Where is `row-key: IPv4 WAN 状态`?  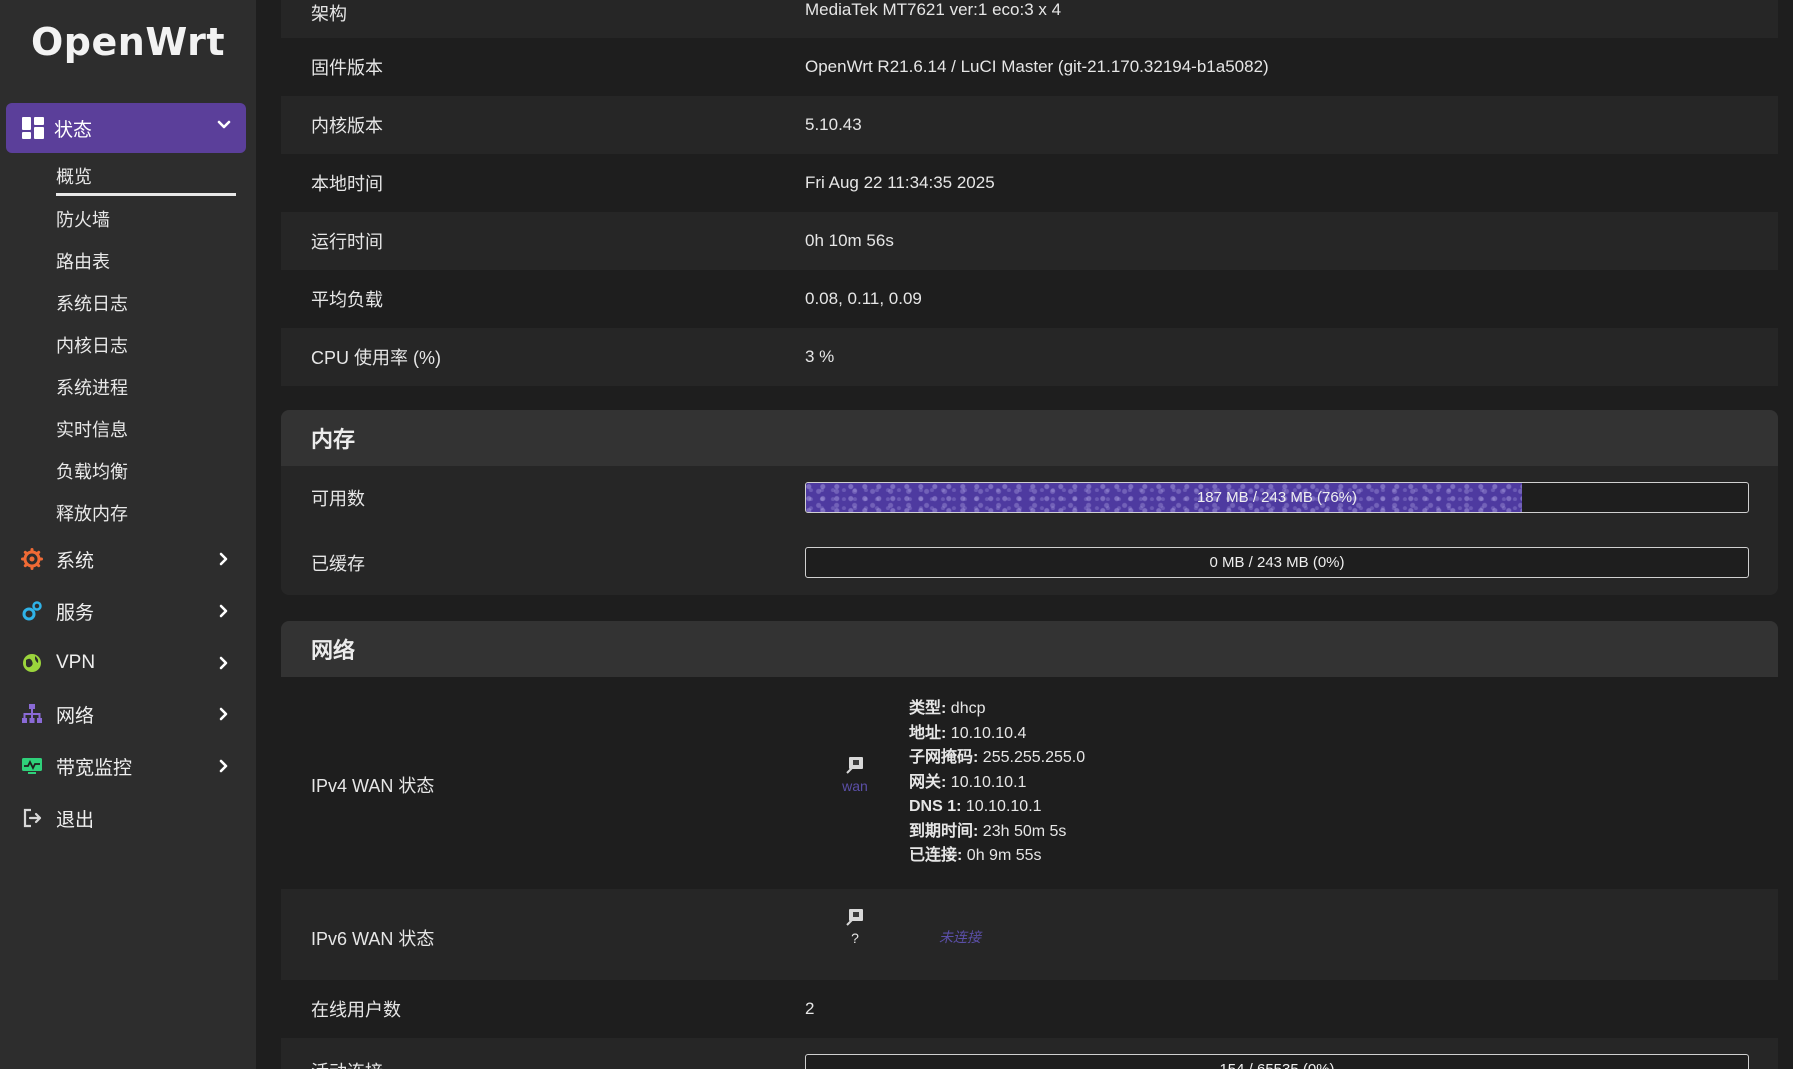 row-key: IPv4 WAN 状态 is located at coordinates (373, 786).